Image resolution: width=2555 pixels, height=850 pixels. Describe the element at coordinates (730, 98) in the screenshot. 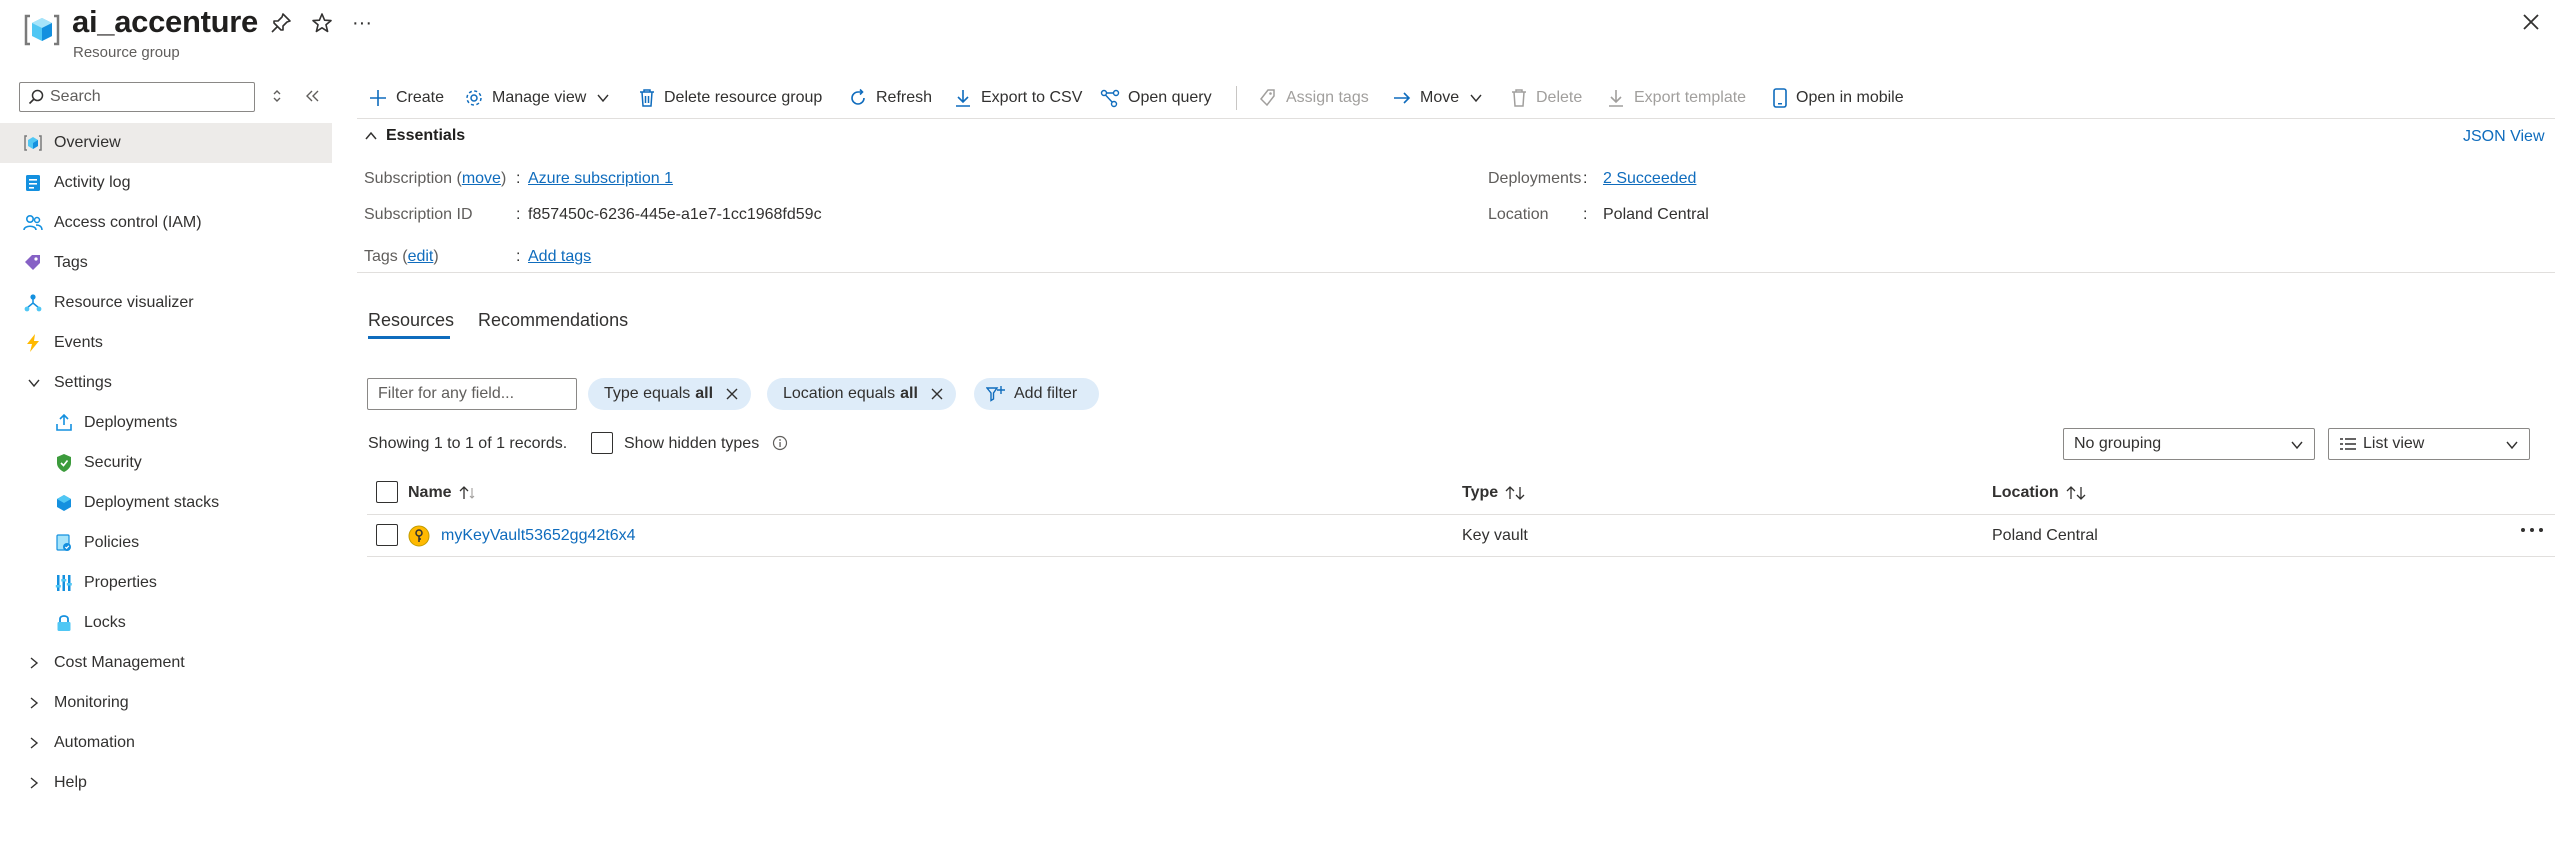

I see `delete-resource-group-button: Delete resource group` at that location.